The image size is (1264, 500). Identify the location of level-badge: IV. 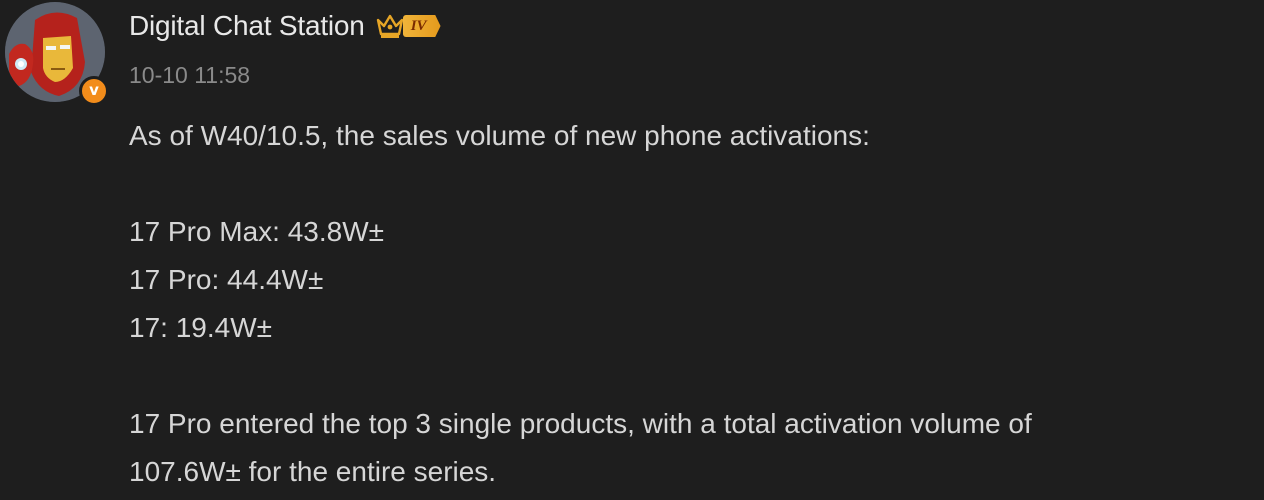
(421, 26).